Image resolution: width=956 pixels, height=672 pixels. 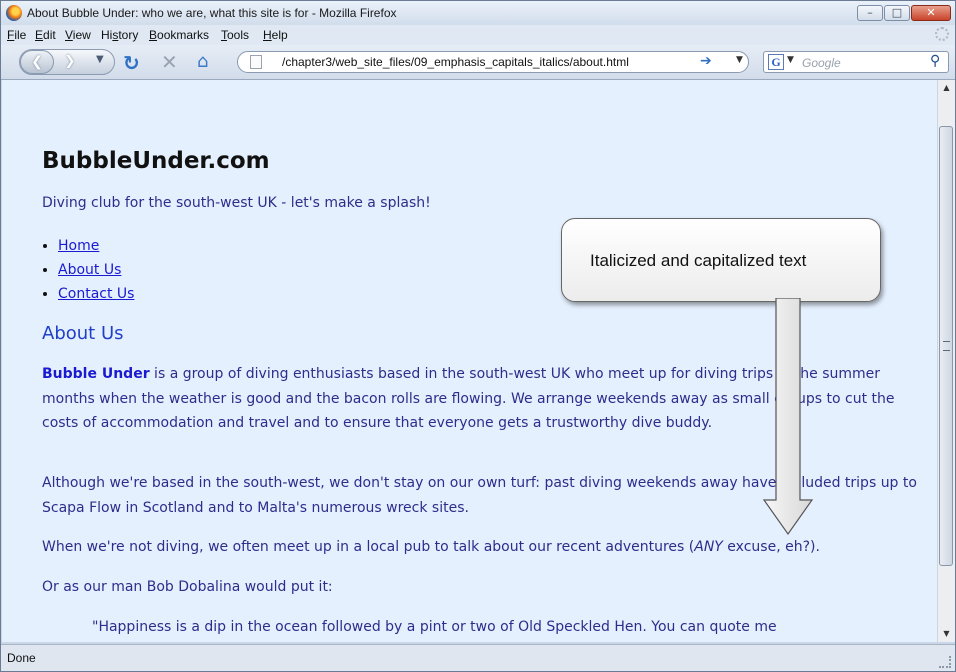 What do you see at coordinates (942, 34) in the screenshot?
I see `throbber-icon` at bounding box center [942, 34].